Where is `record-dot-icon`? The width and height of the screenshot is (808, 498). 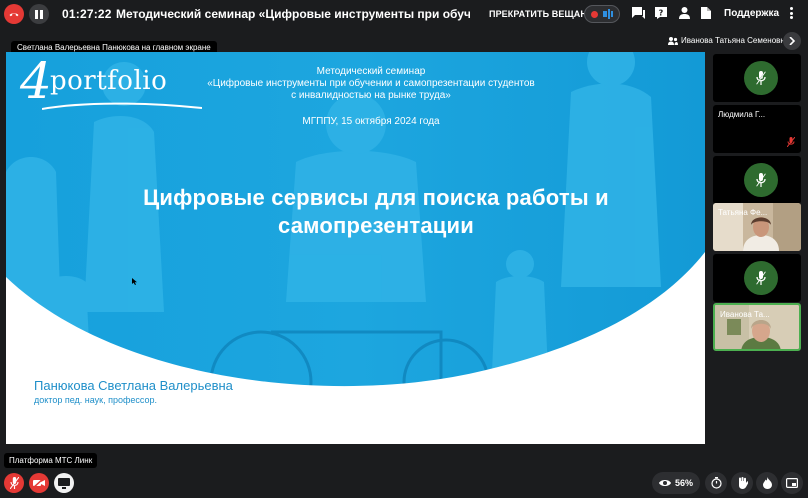
record-dot-icon is located at coordinates (594, 14).